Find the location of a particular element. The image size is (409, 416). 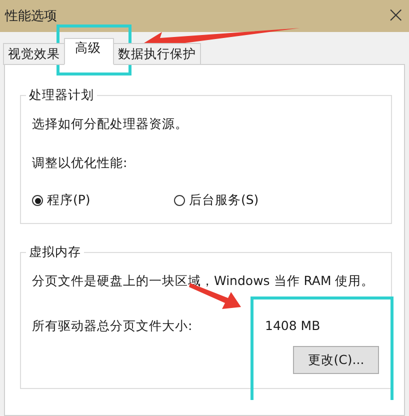

window-title: 性能选项 is located at coordinates (31, 16).